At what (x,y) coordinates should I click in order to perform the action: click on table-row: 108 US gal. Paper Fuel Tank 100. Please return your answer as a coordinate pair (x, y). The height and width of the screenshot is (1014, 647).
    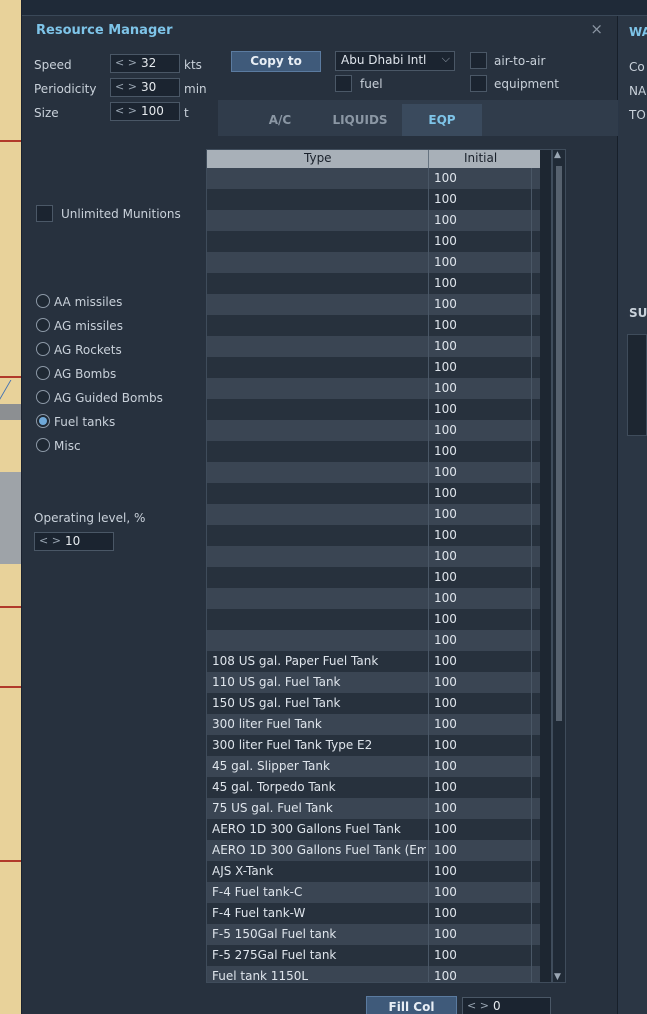
    Looking at the image, I should click on (373, 661).